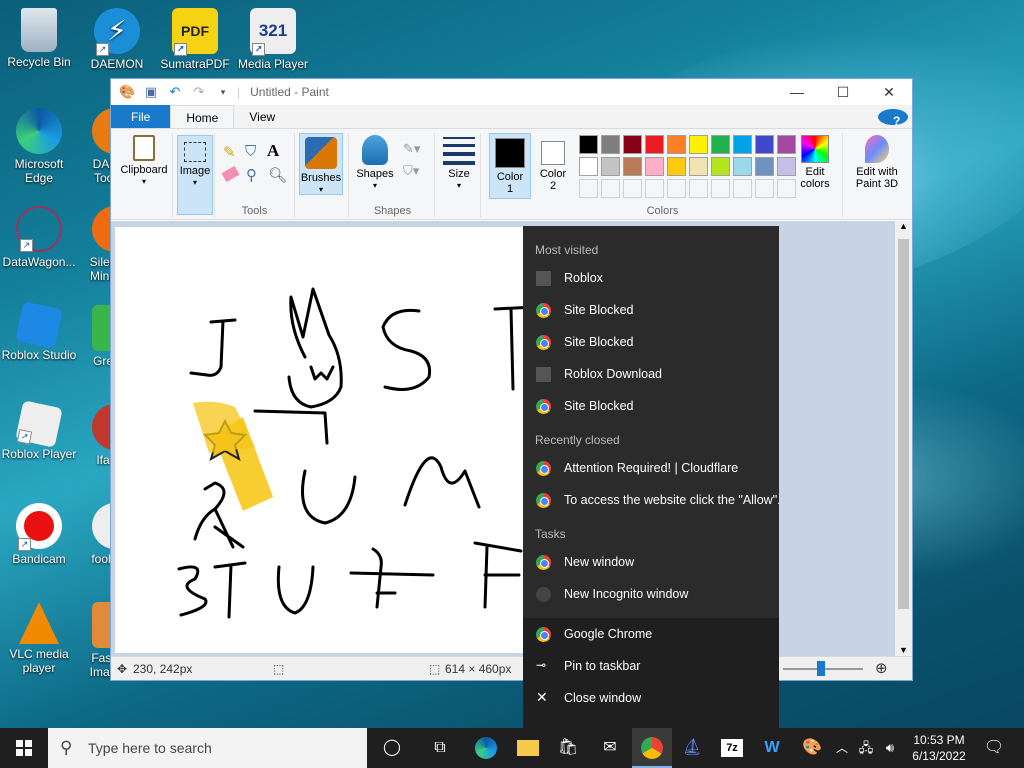 The image size is (1024, 768). Describe the element at coordinates (651, 468) in the screenshot. I see `jump-item-cloudflare: Attention Required! | Cloudflare` at that location.